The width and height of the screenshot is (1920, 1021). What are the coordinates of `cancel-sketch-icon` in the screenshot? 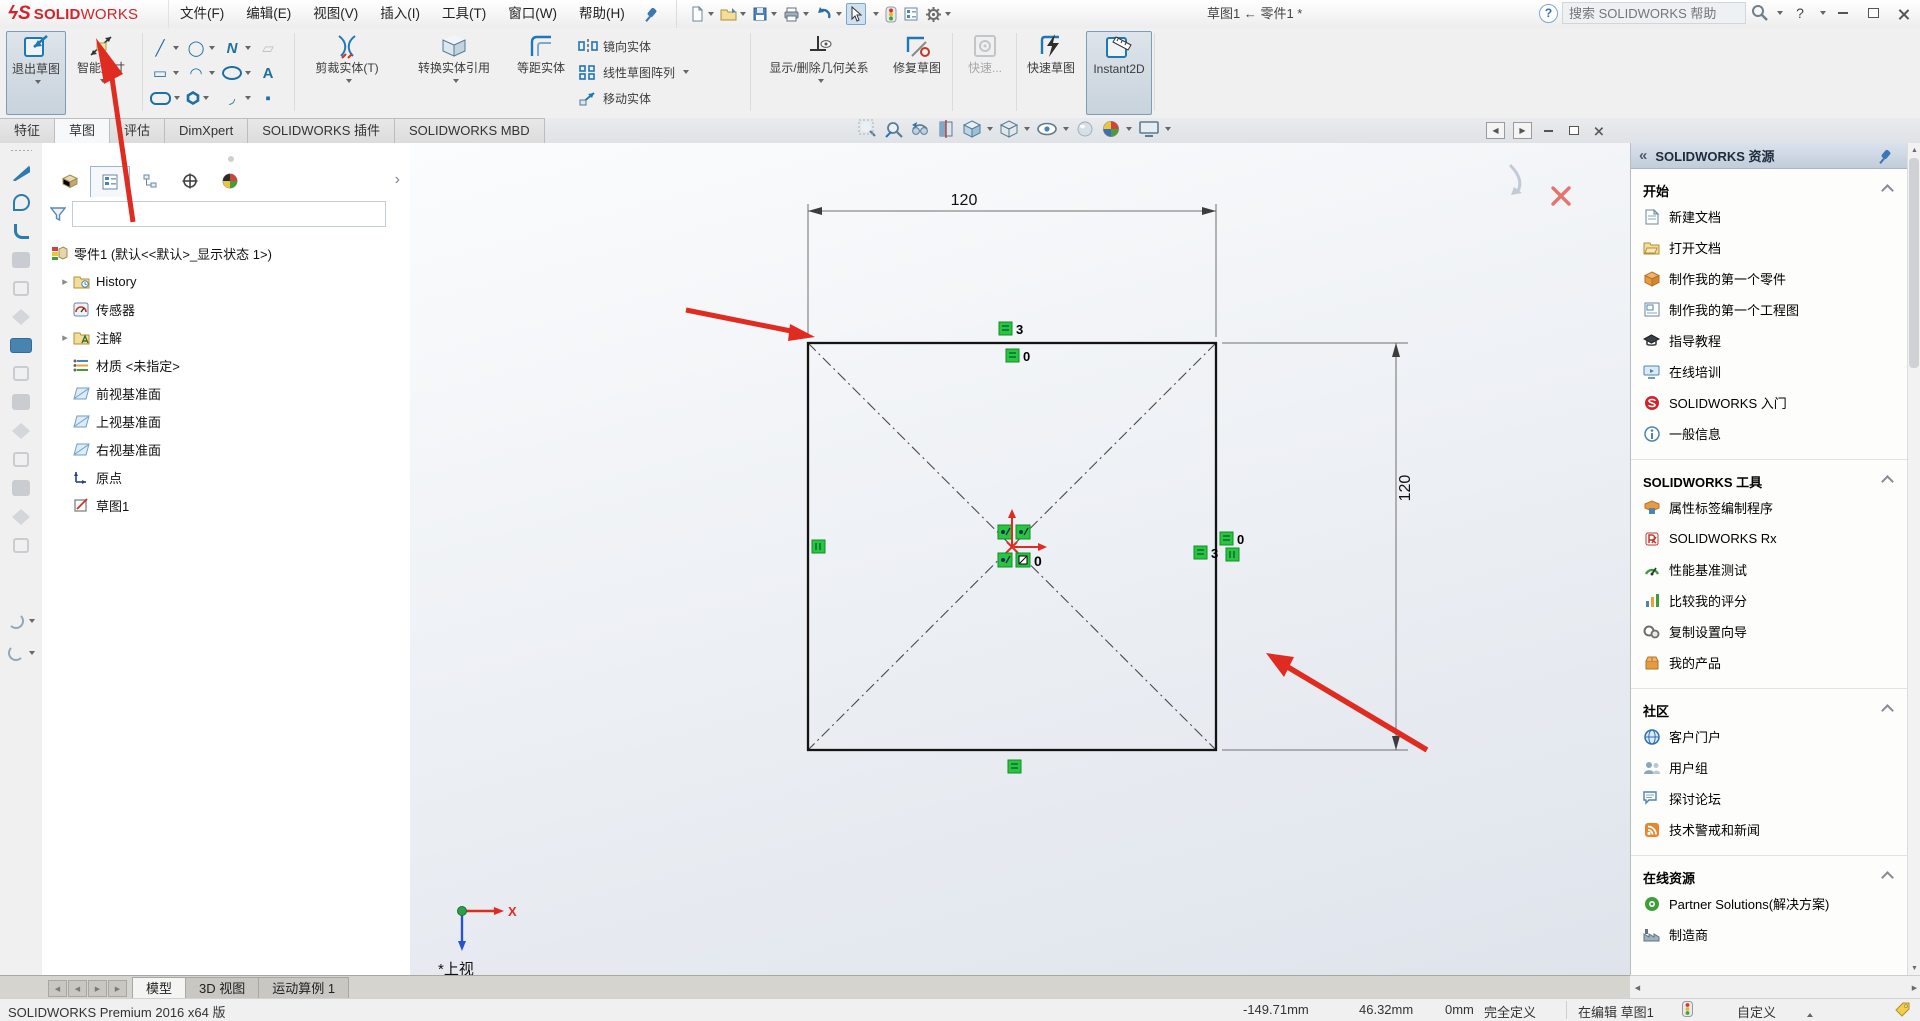 It's located at (1561, 196).